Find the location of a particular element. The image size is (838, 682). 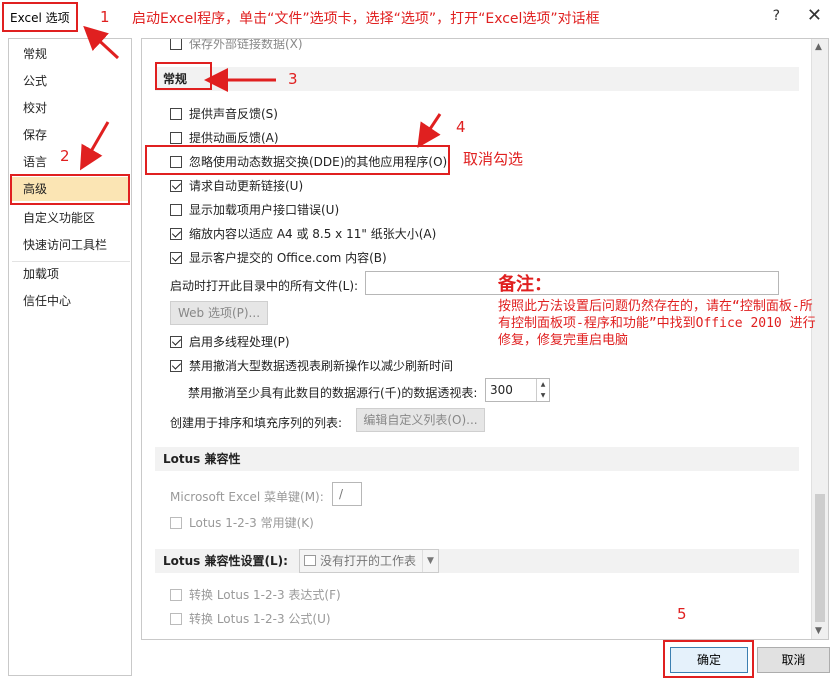

step5-number: 5 is located at coordinates (682, 614).